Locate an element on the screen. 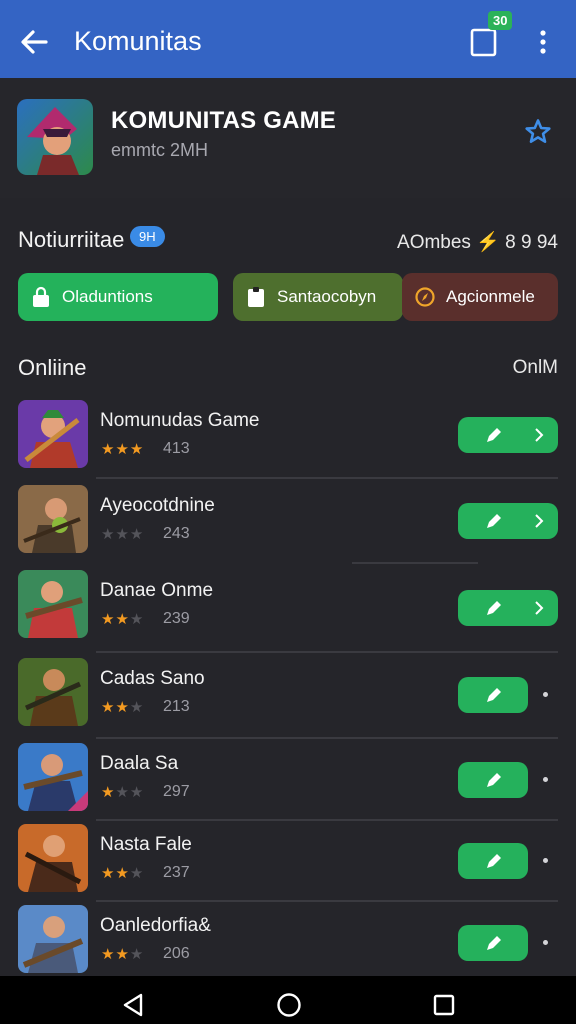 The image size is (576, 1024). chip-downloads: Oladuntions is located at coordinates (118, 297).